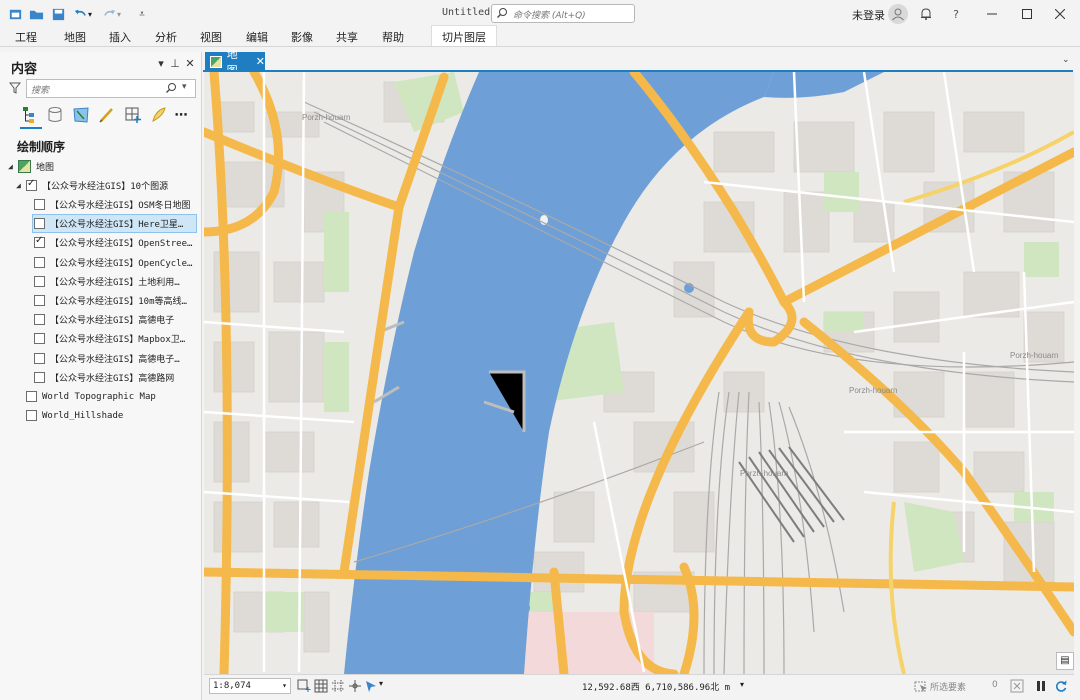 This screenshot has width=1080, height=700. Describe the element at coordinates (211, 37) in the screenshot. I see `tab-view: 视图` at that location.